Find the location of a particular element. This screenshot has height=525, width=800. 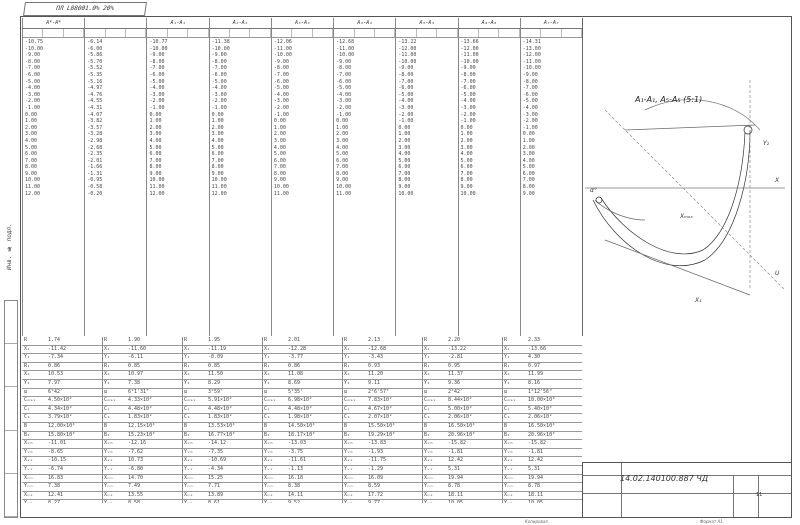

parameter-value: 17.72 is located at coordinates (376, 494).